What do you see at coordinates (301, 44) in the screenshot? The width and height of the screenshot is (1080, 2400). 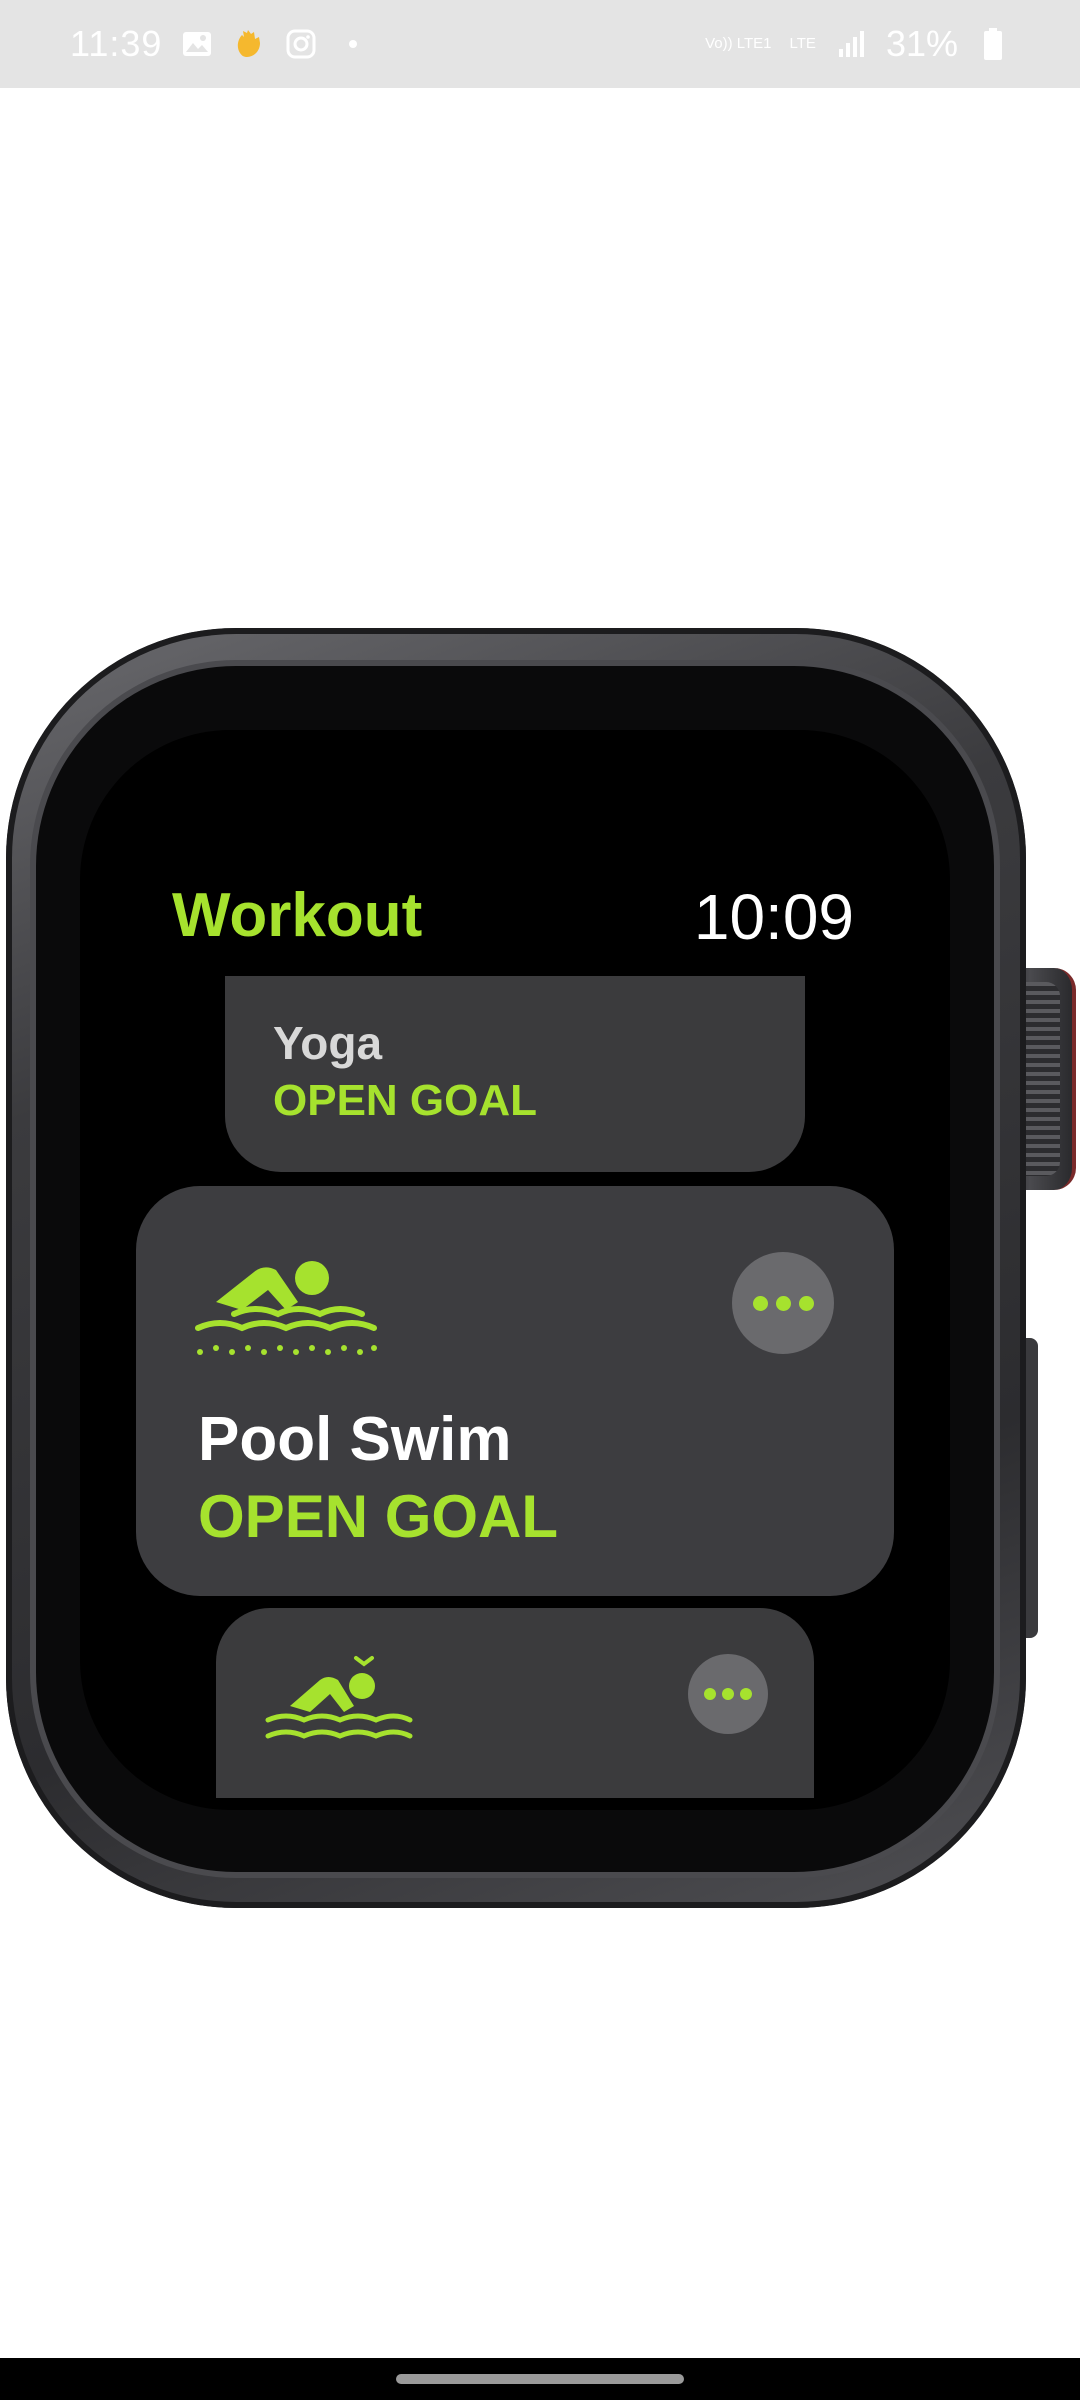 I see `instagram-icon` at bounding box center [301, 44].